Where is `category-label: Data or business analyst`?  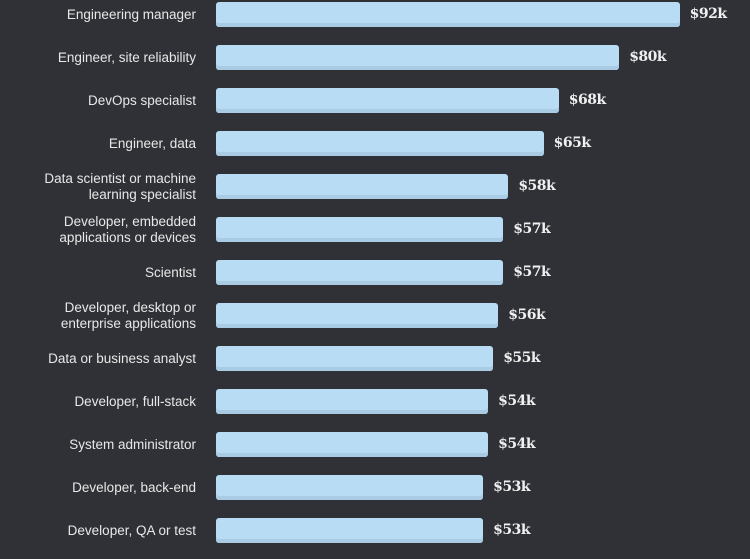 category-label: Data or business analyst is located at coordinates (122, 358).